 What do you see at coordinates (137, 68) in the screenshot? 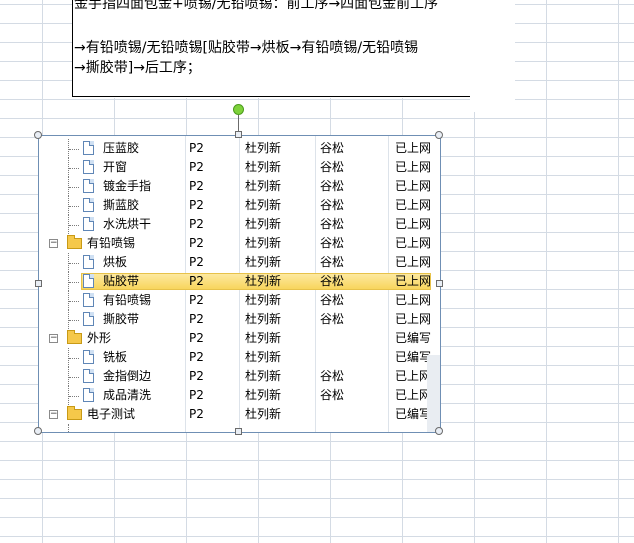
I see `text-line-3: →撕胶带]→后工序；` at bounding box center [137, 68].